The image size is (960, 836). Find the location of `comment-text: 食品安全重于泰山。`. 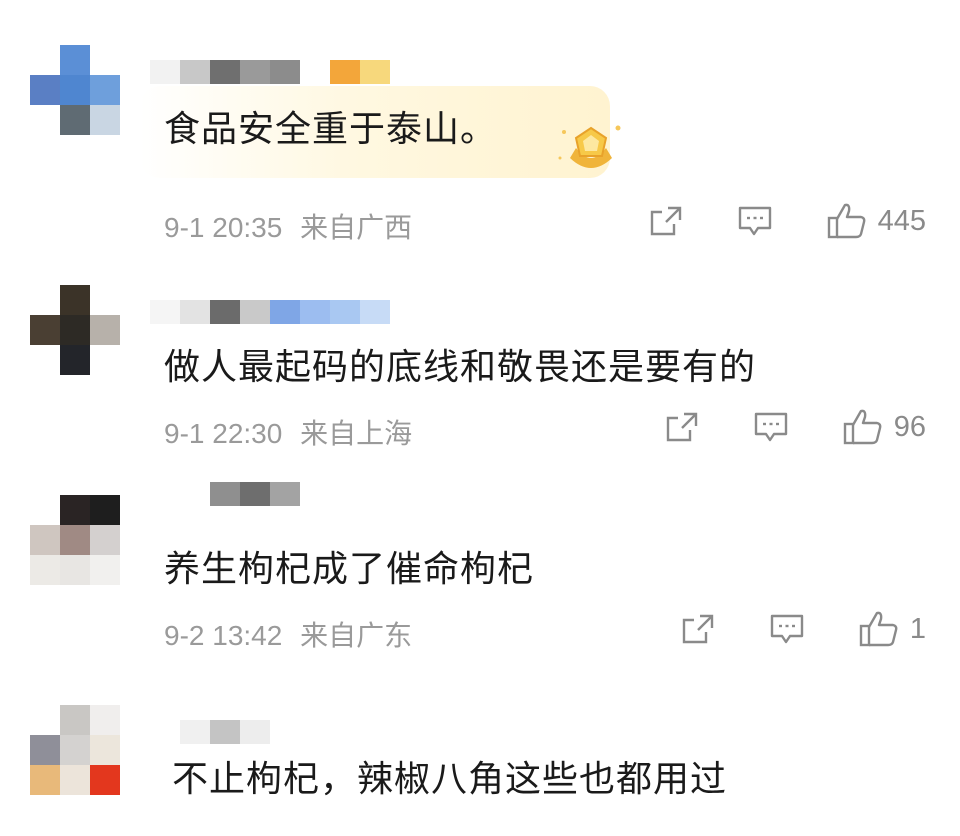

comment-text: 食品安全重于泰山。 is located at coordinates (331, 129).